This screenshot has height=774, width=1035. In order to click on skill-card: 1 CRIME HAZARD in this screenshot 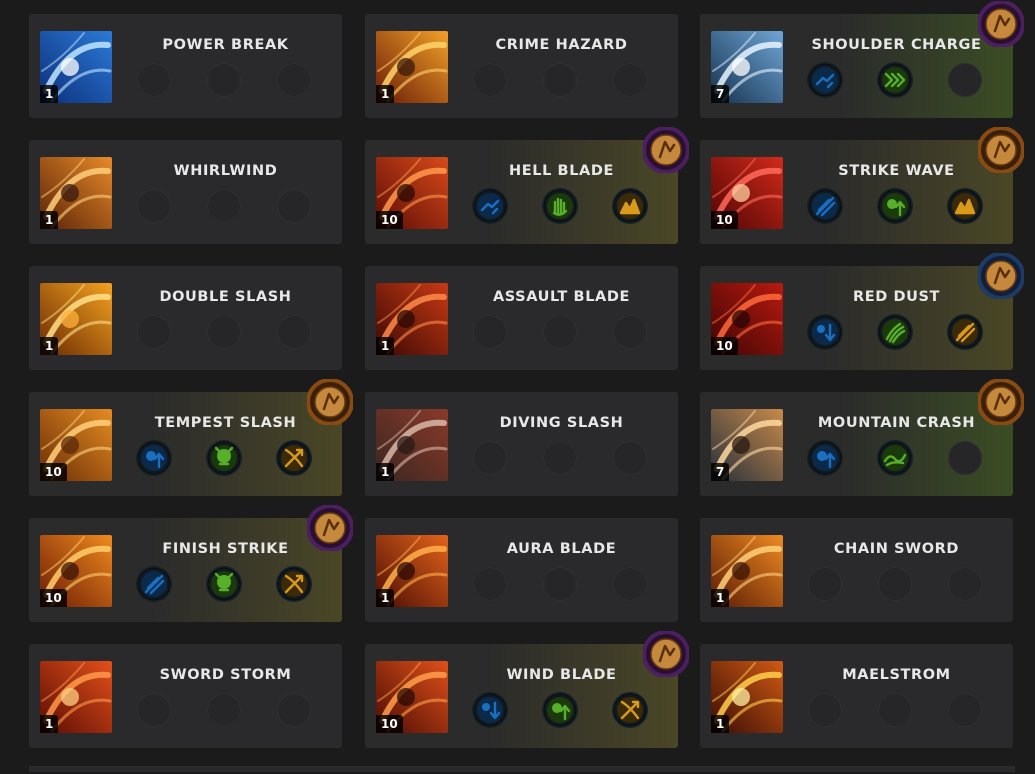, I will do `click(521, 66)`.